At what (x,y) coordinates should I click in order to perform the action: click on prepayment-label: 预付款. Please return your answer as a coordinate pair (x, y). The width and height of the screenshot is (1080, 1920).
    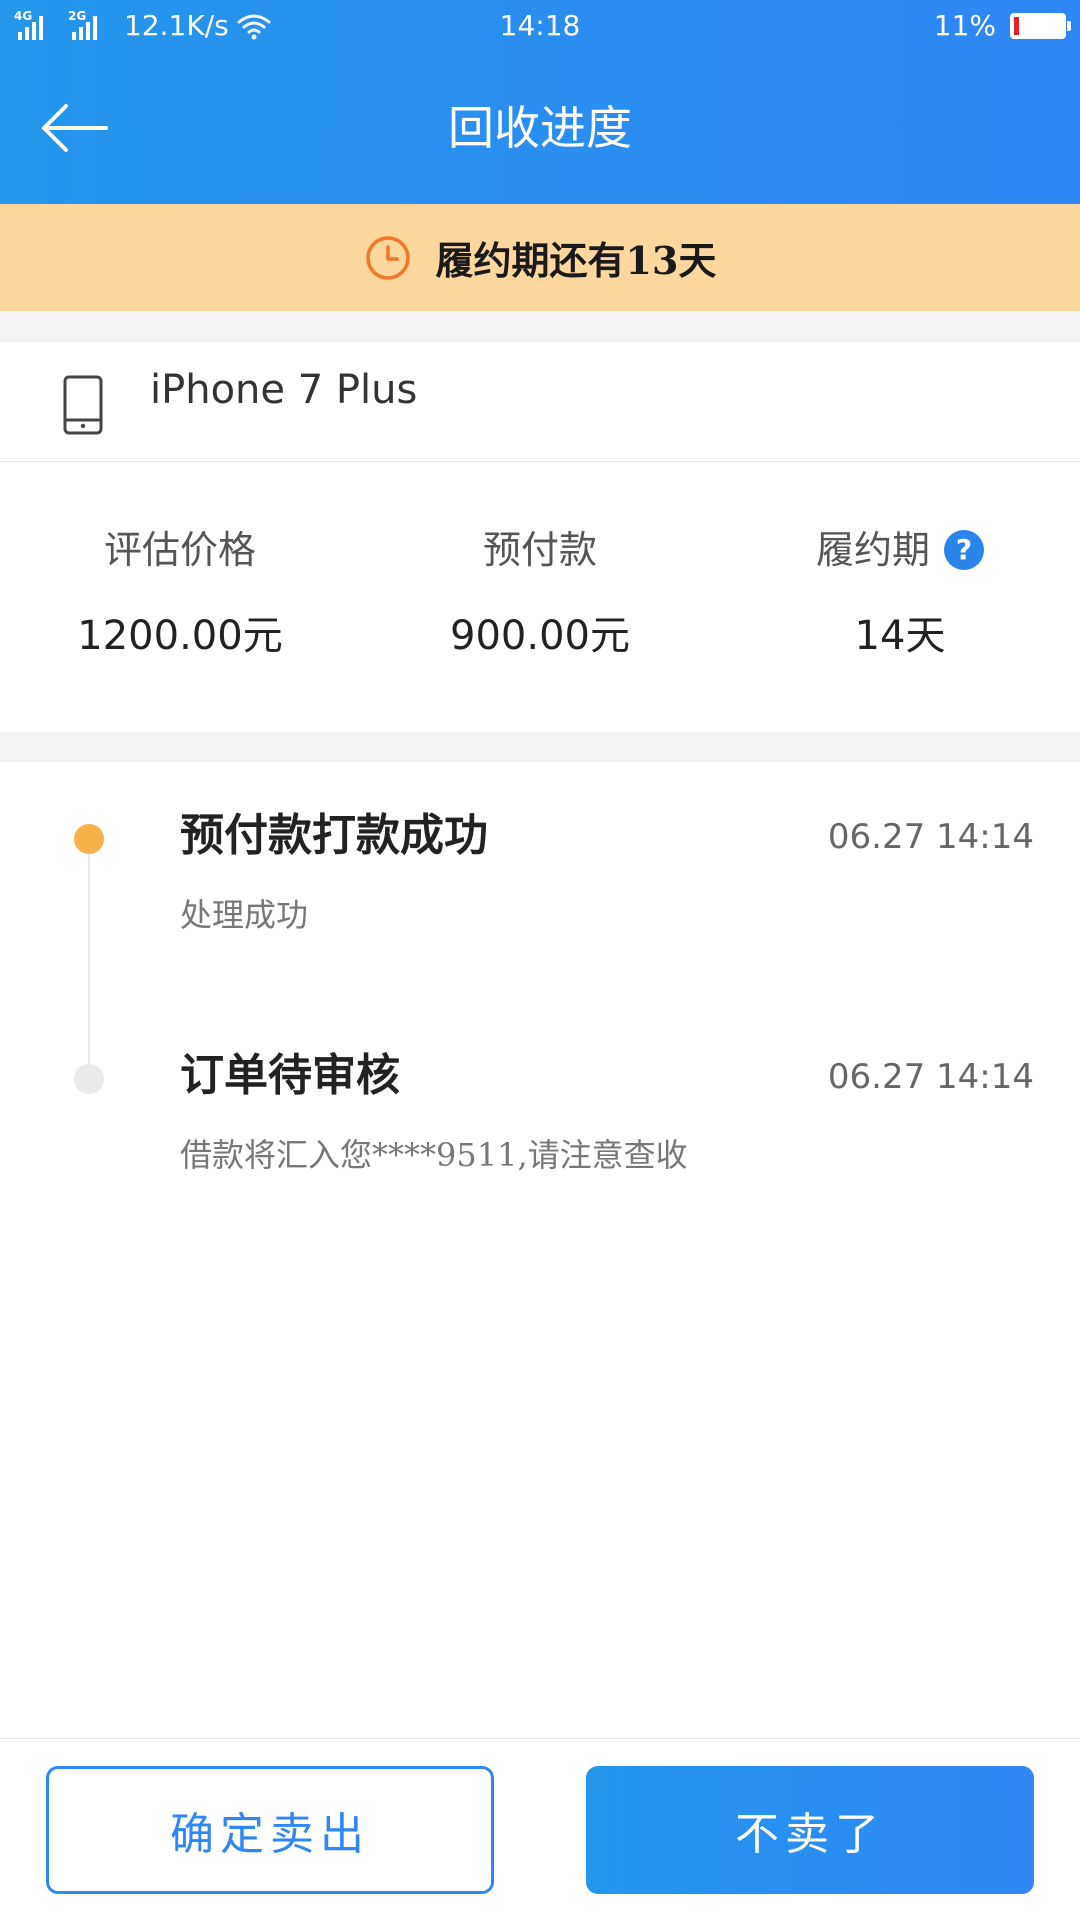
    Looking at the image, I should click on (540, 550).